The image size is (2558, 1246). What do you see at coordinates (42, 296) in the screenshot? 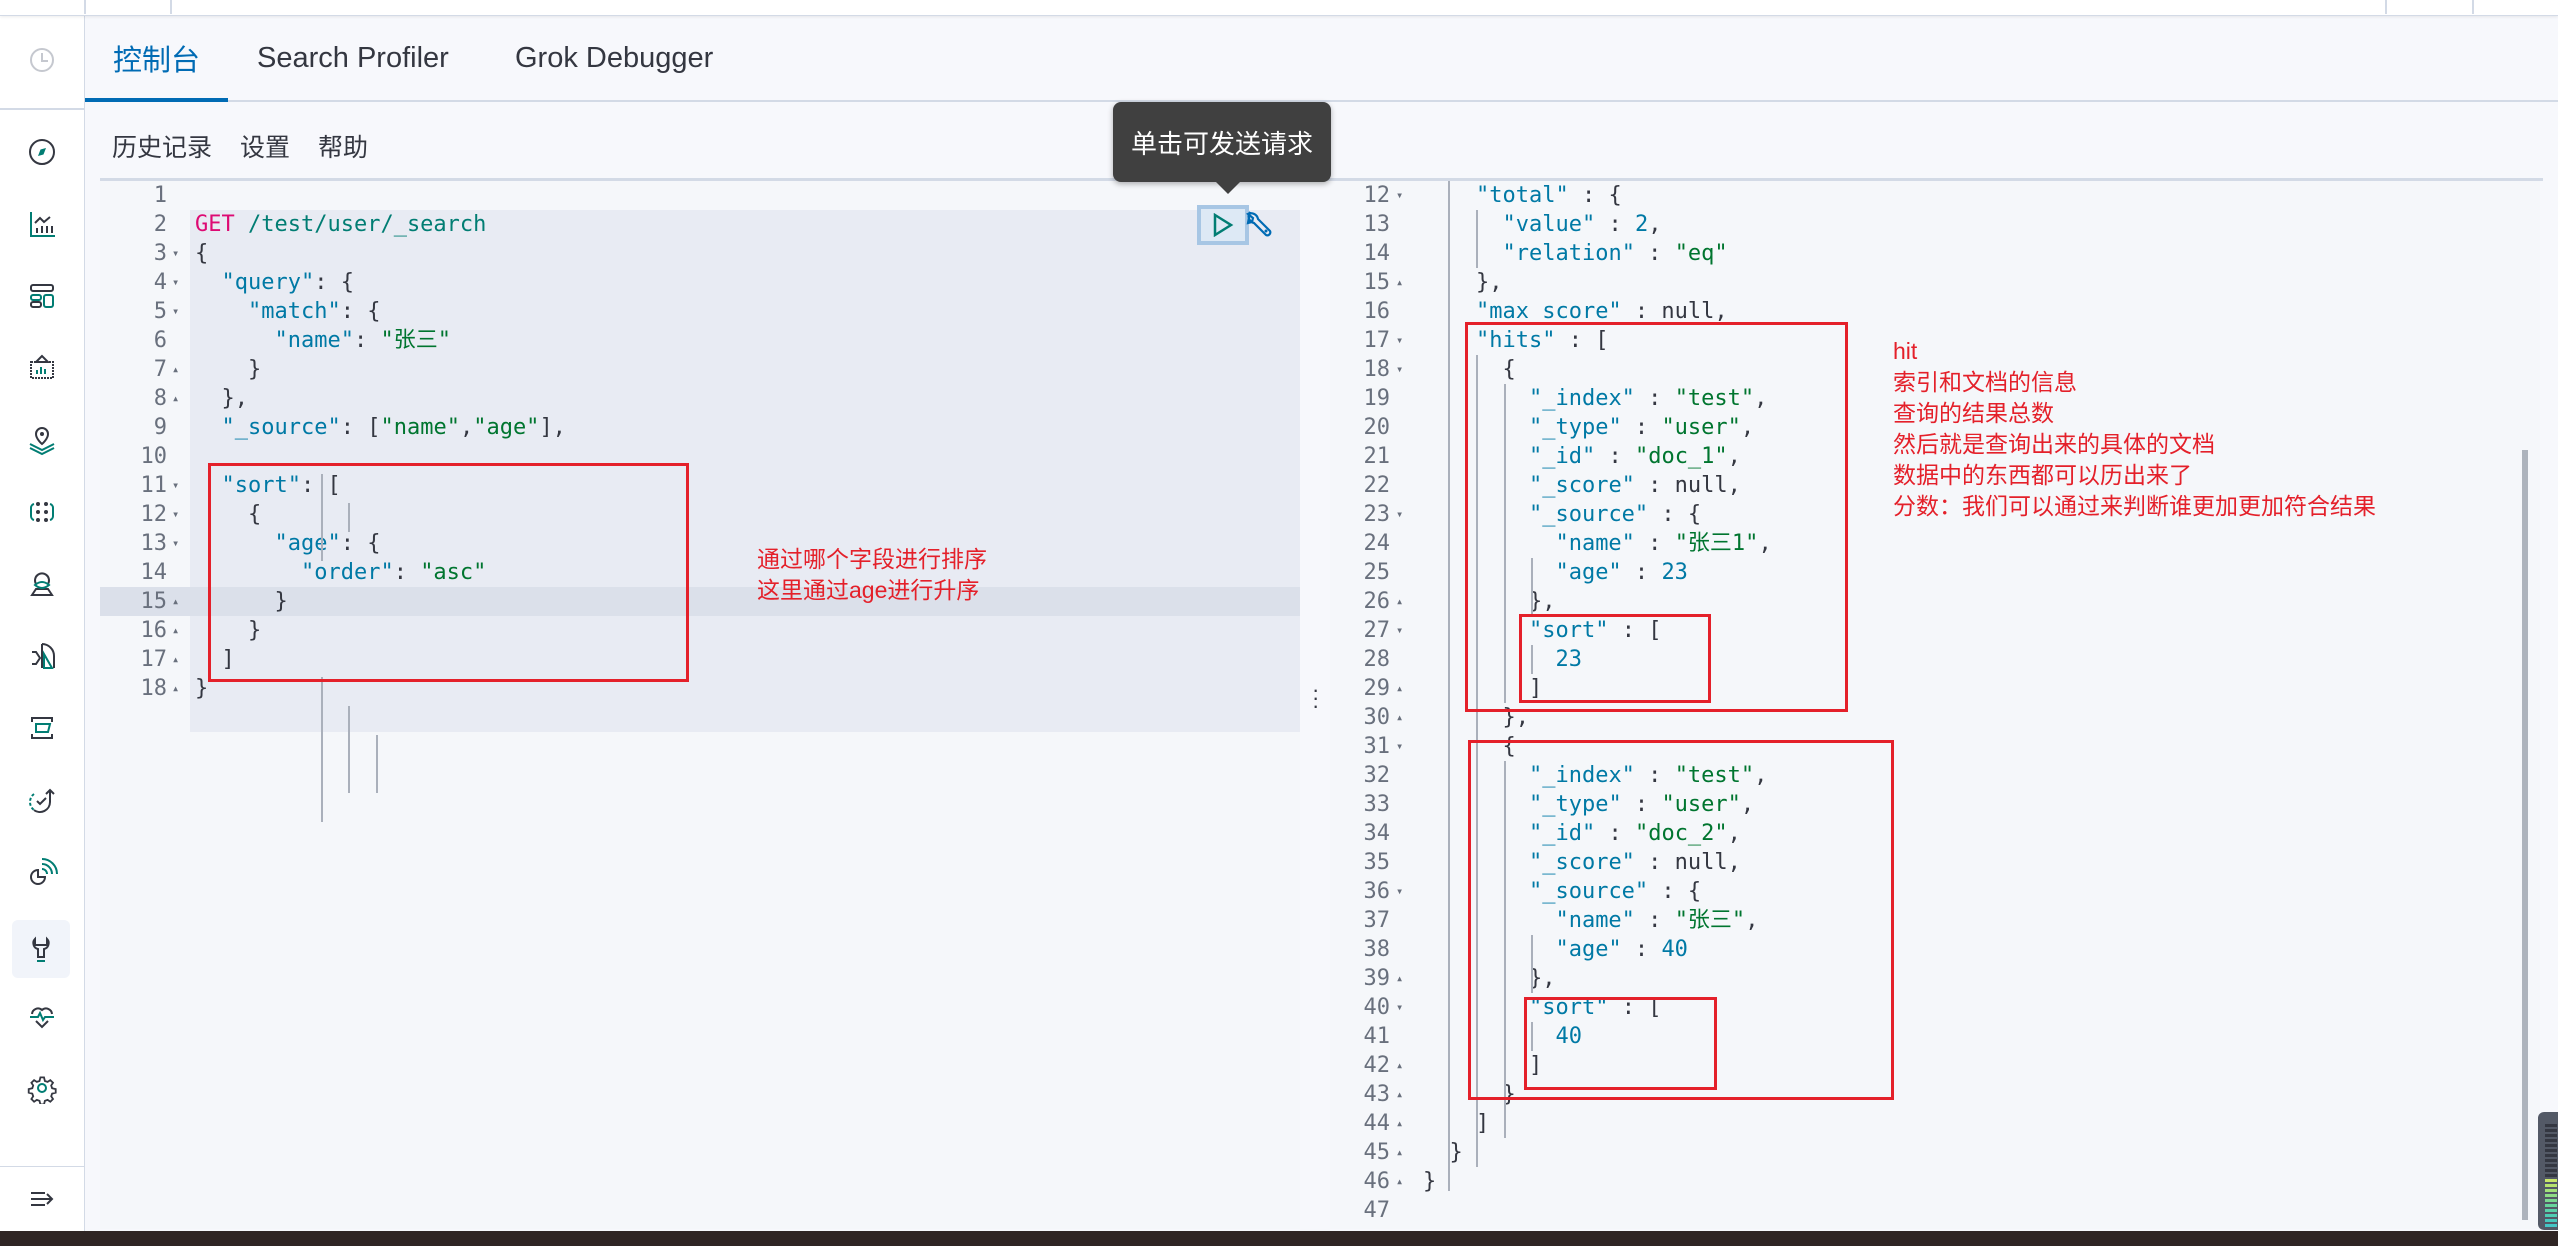
I see `dashboard-icon` at bounding box center [42, 296].